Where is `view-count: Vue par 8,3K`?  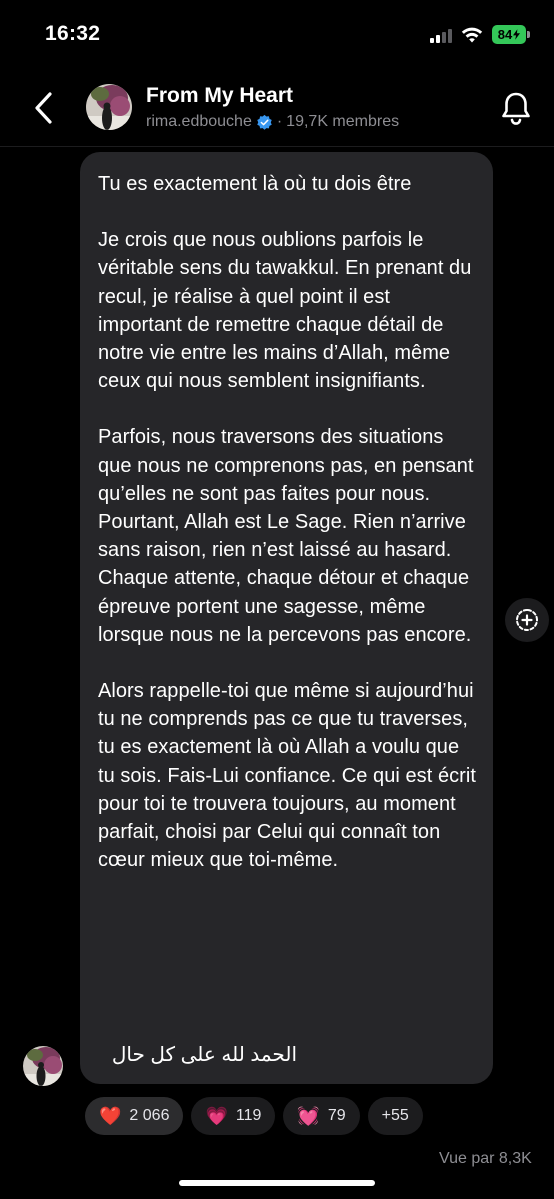
view-count: Vue par 8,3K is located at coordinates (485, 1158).